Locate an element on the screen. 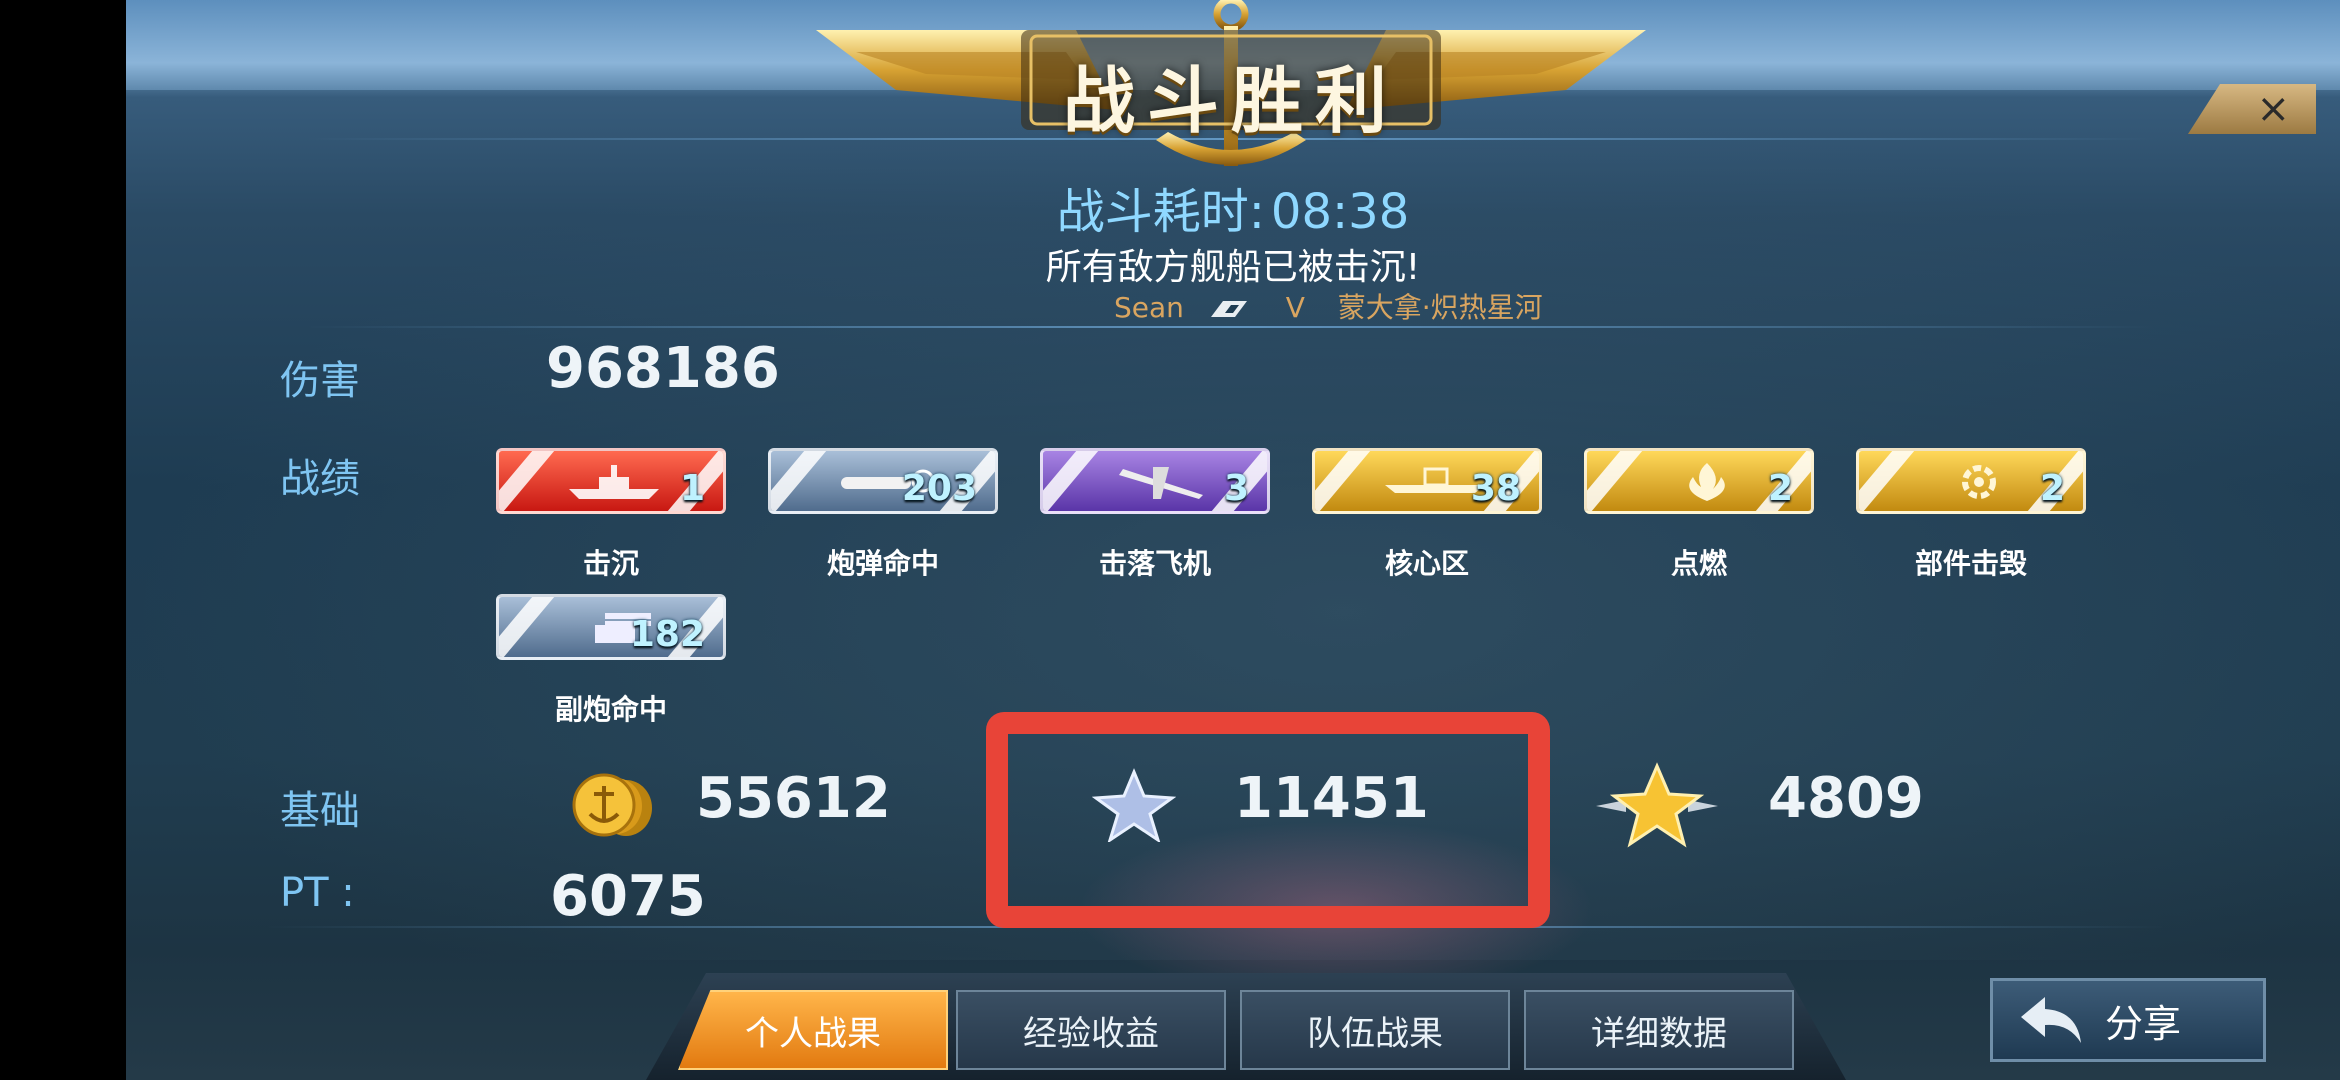  coin-value: 55612 is located at coordinates (793, 798).